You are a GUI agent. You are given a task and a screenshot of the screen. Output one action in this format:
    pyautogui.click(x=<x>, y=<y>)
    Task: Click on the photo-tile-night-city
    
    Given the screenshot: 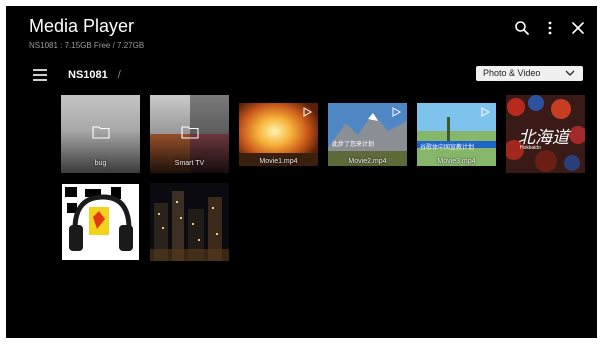 What is the action you would take?
    pyautogui.click(x=189, y=222)
    